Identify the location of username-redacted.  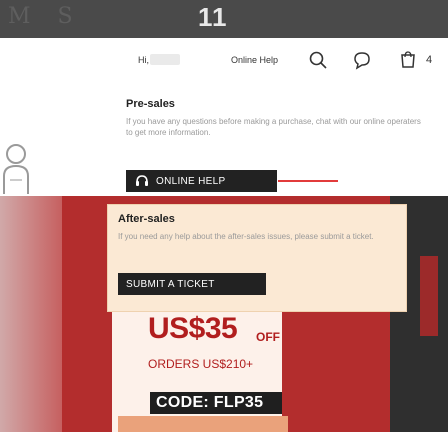
(165, 59).